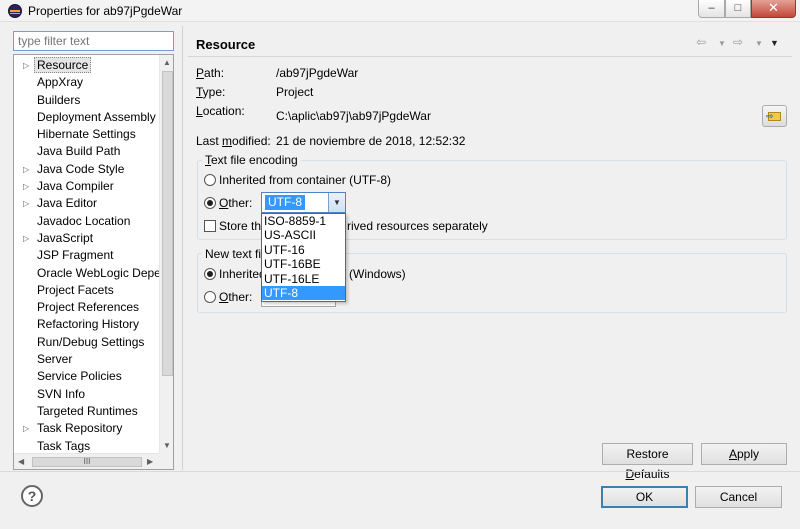 The width and height of the screenshot is (800, 529). I want to click on tree-item-label: Targeted Runtimes, so click(87, 410).